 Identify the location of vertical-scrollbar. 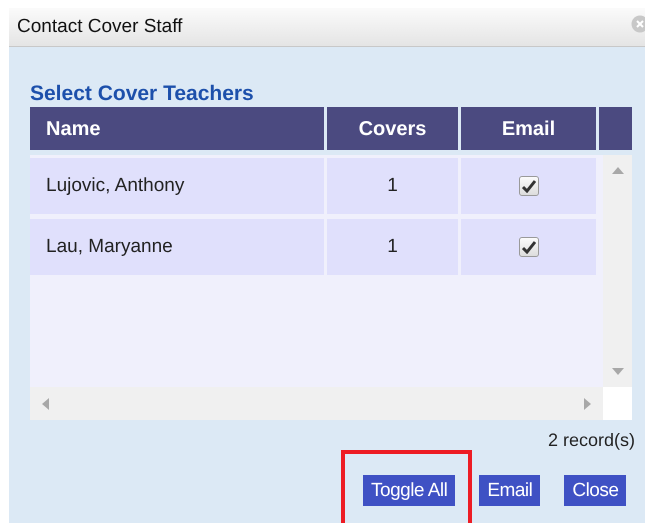
(617, 271).